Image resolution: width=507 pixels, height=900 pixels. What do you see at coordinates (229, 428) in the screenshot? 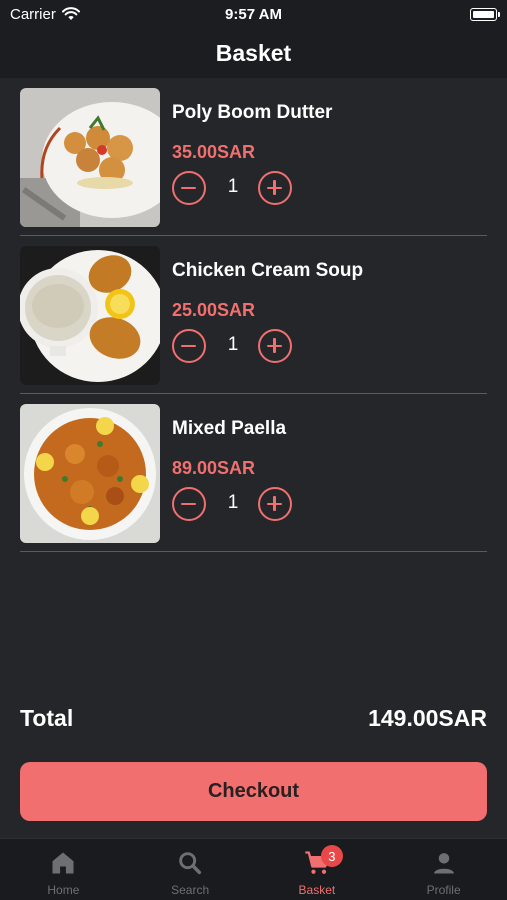
I see `item-name: Mixed Paella` at bounding box center [229, 428].